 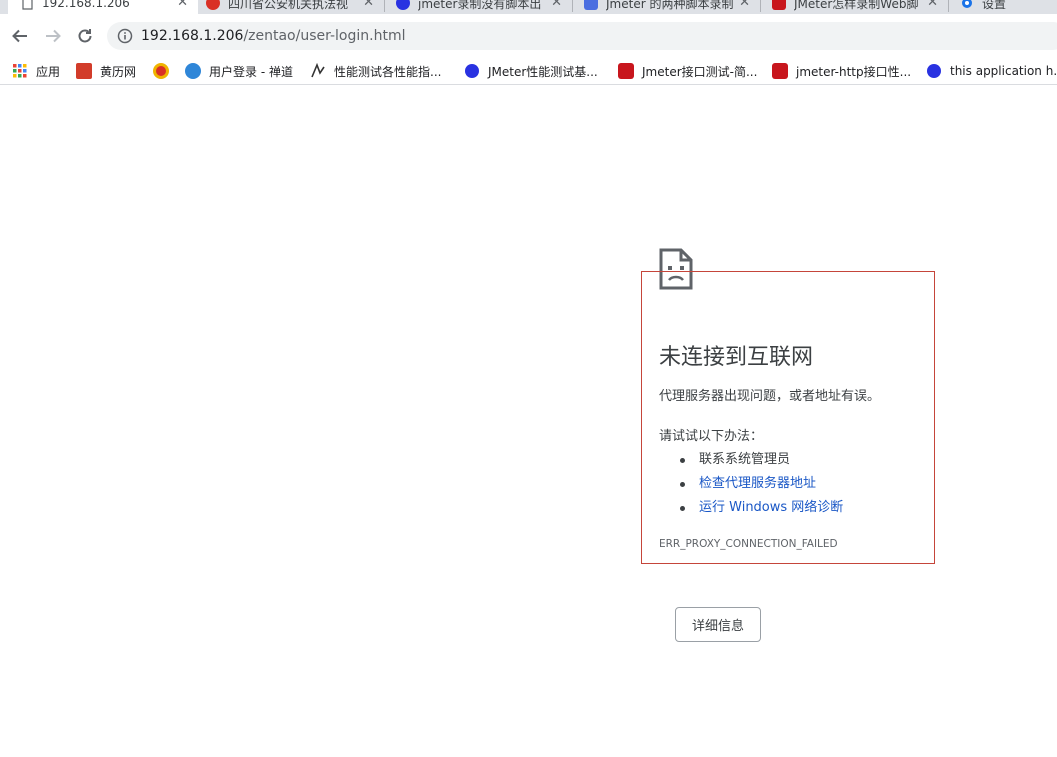 I want to click on bookmark-police, so click(x=165, y=71).